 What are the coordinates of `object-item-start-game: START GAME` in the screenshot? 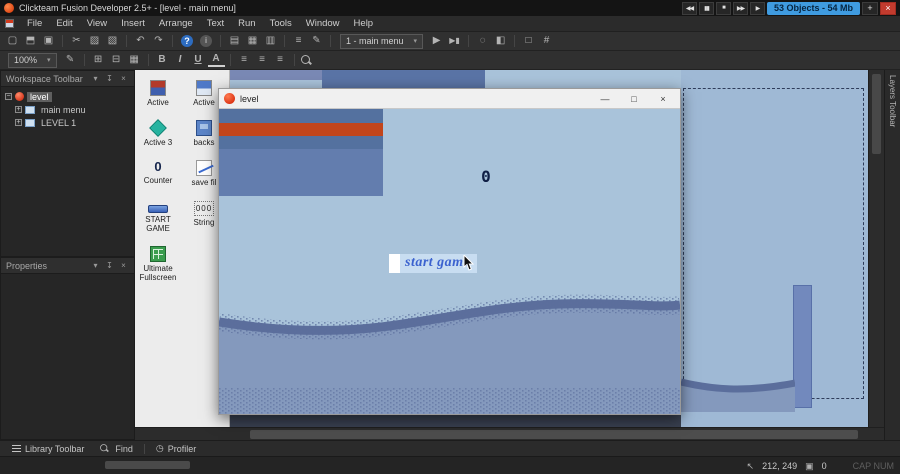 It's located at (158, 217).